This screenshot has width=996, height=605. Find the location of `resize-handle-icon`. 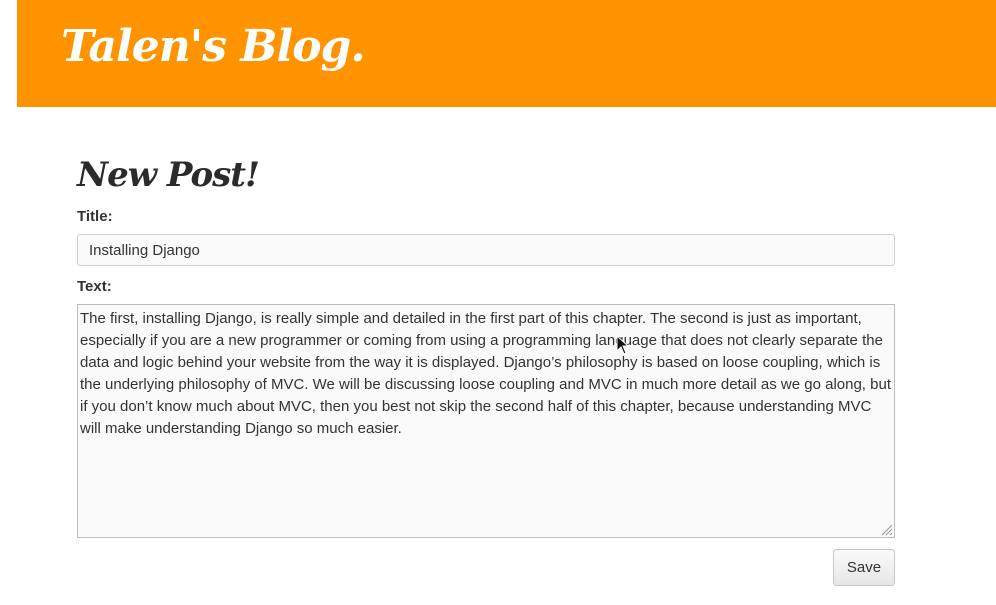

resize-handle-icon is located at coordinates (887, 530).